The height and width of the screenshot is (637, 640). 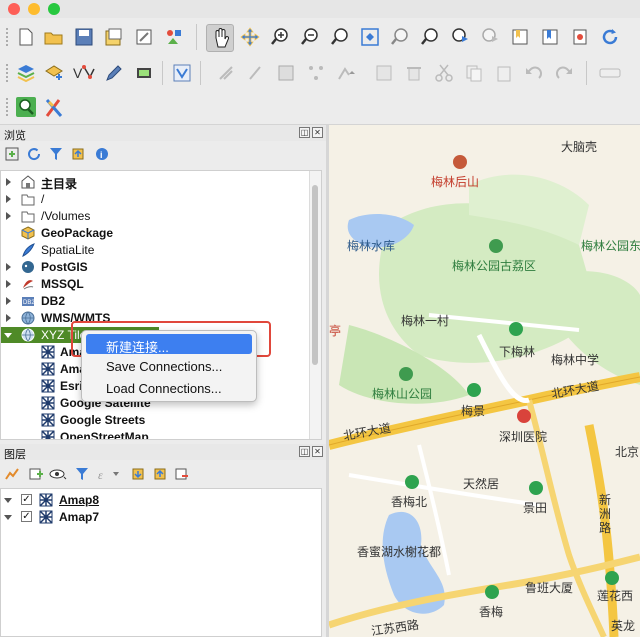 What do you see at coordinates (26, 37) in the screenshot?
I see `new-project-icon` at bounding box center [26, 37].